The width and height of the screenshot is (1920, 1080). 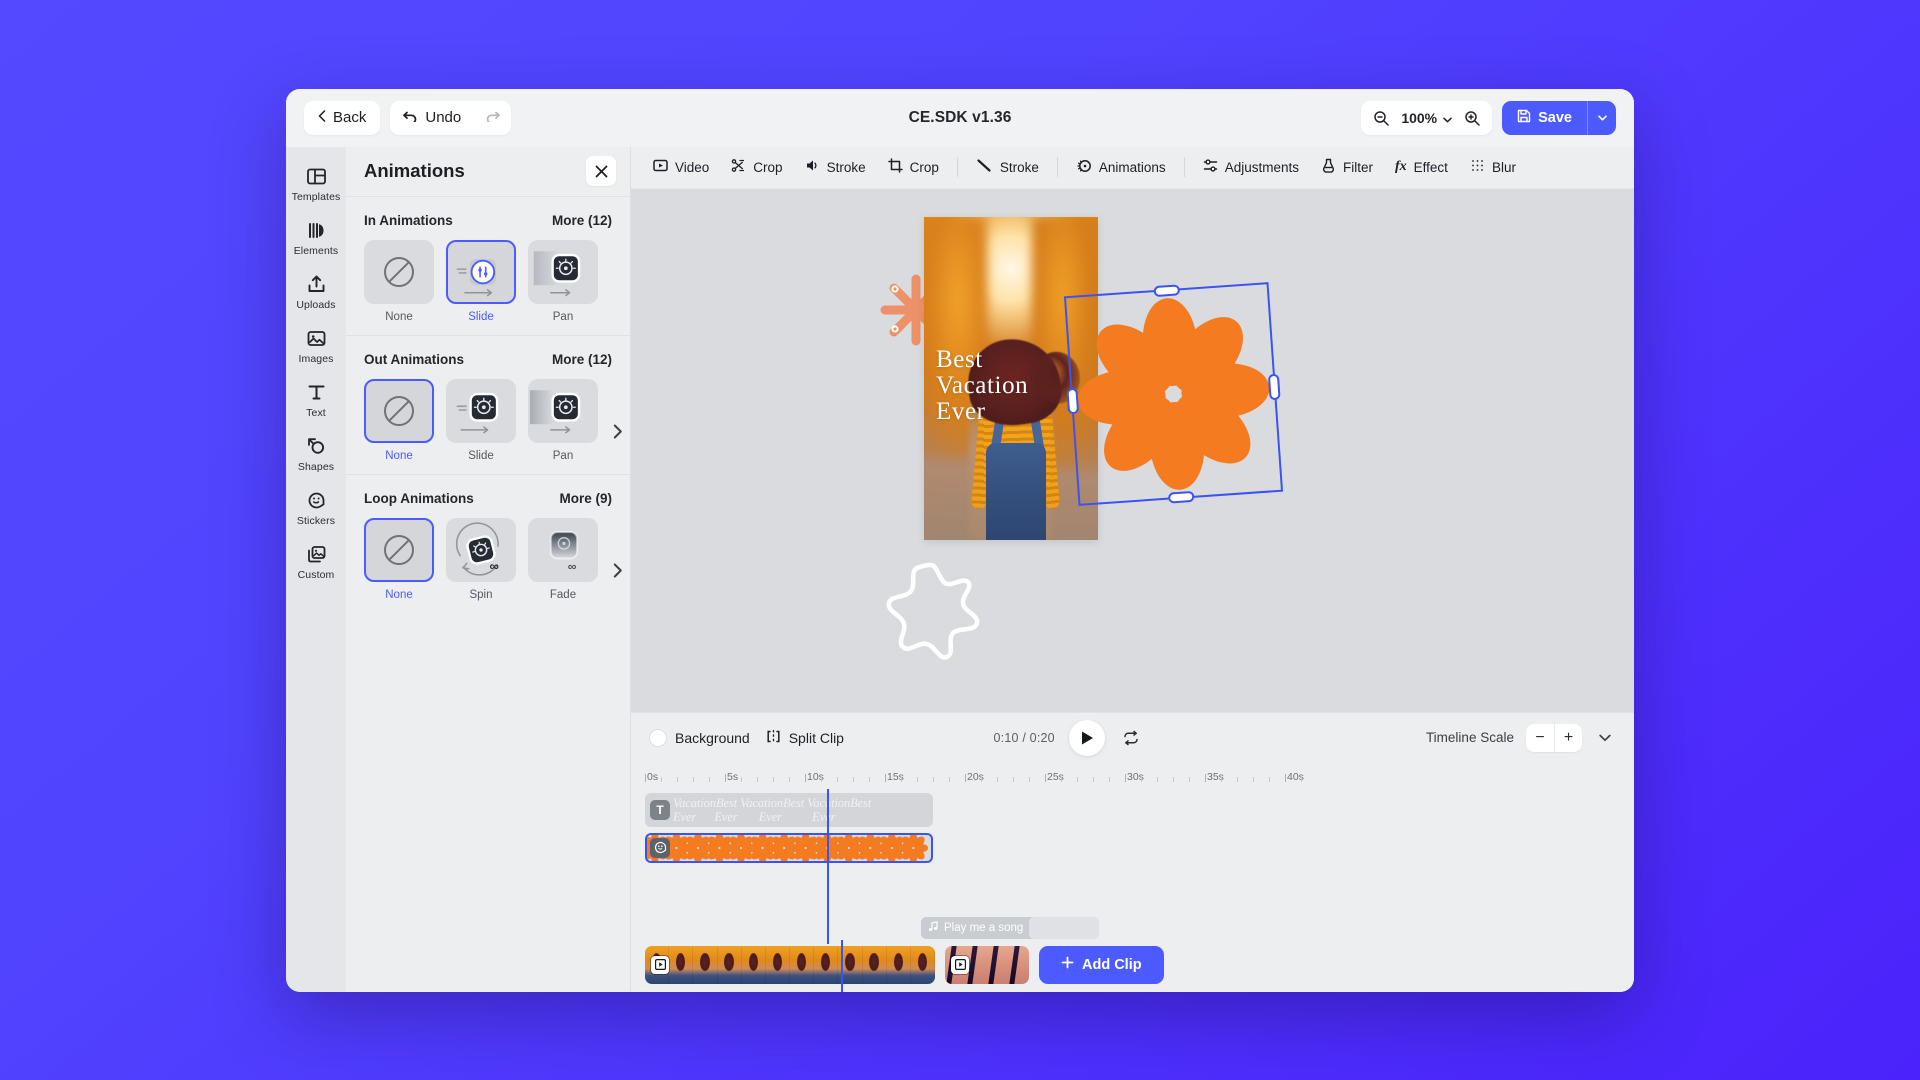 I want to click on save-button-label: Save, so click(x=1555, y=117).